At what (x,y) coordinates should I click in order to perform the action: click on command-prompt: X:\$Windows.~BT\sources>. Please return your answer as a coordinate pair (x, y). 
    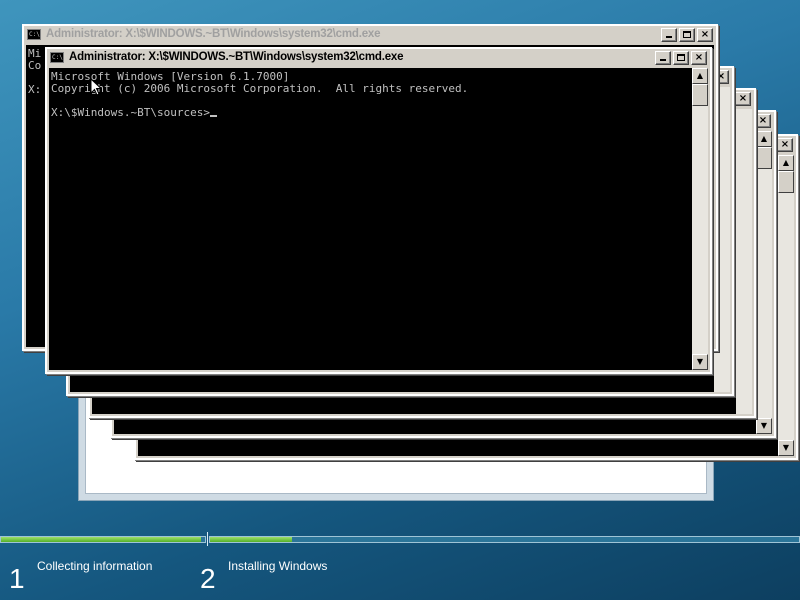
    Looking at the image, I should click on (130, 112).